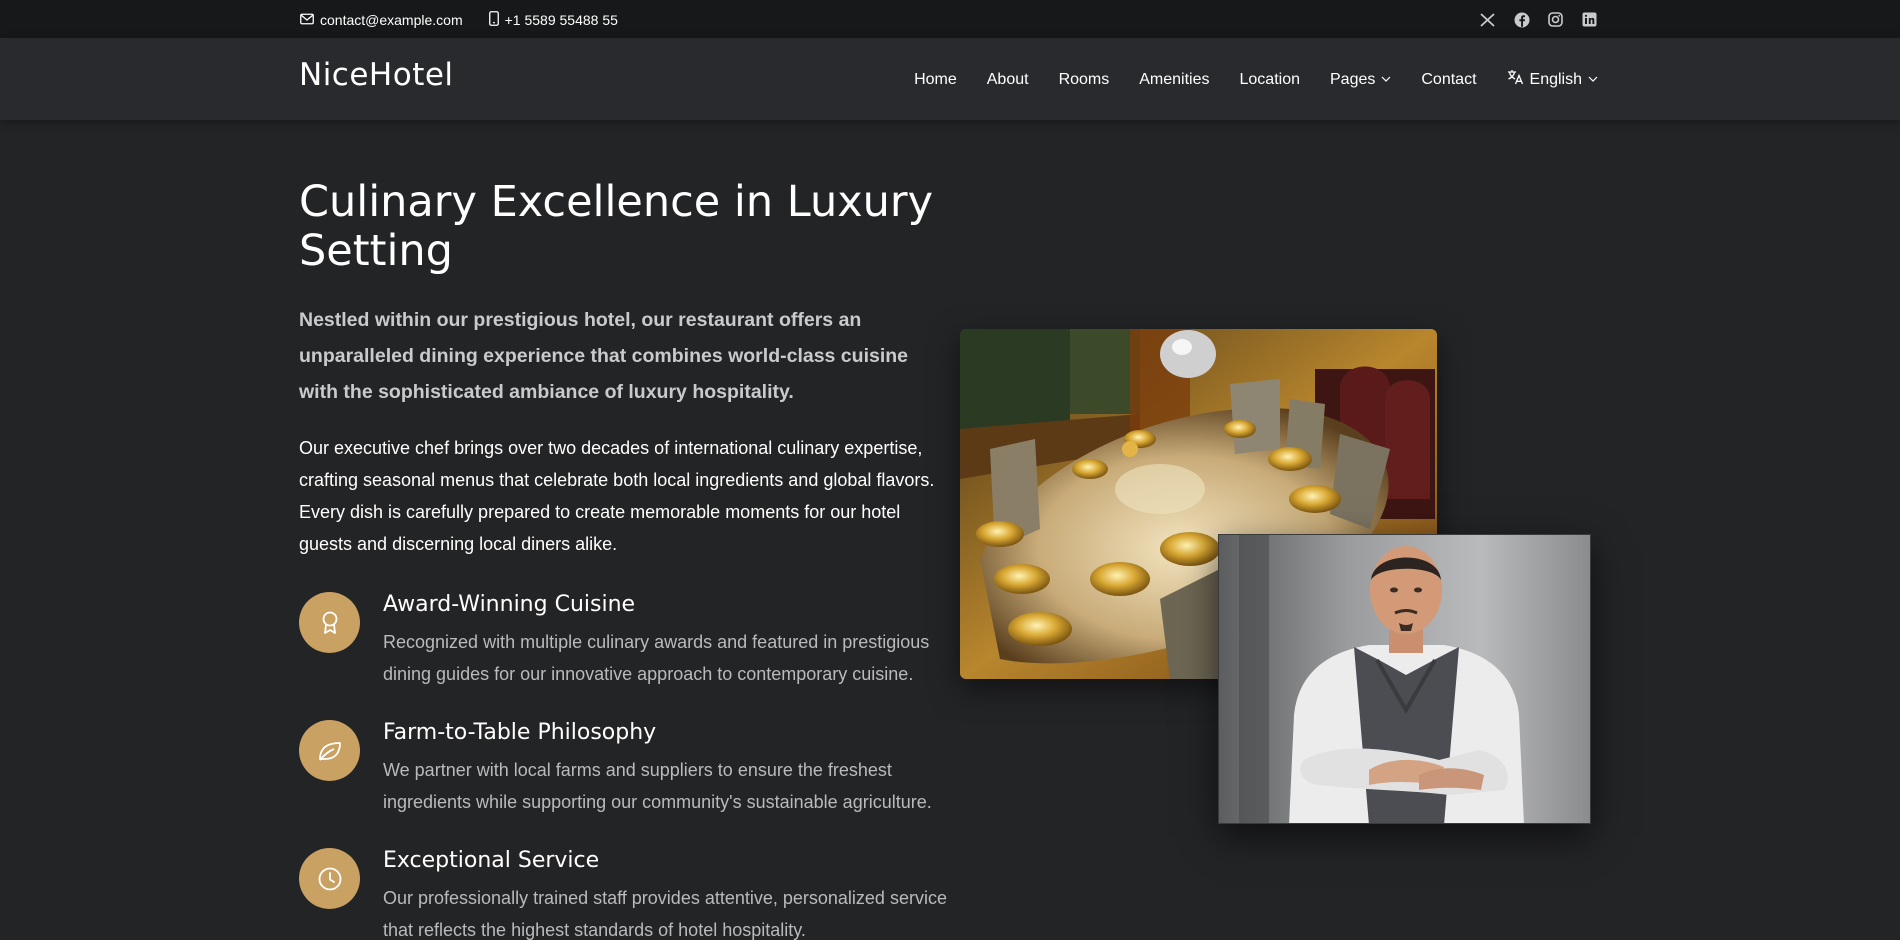  Describe the element at coordinates (1538, 19) in the screenshot. I see `social-links` at that location.